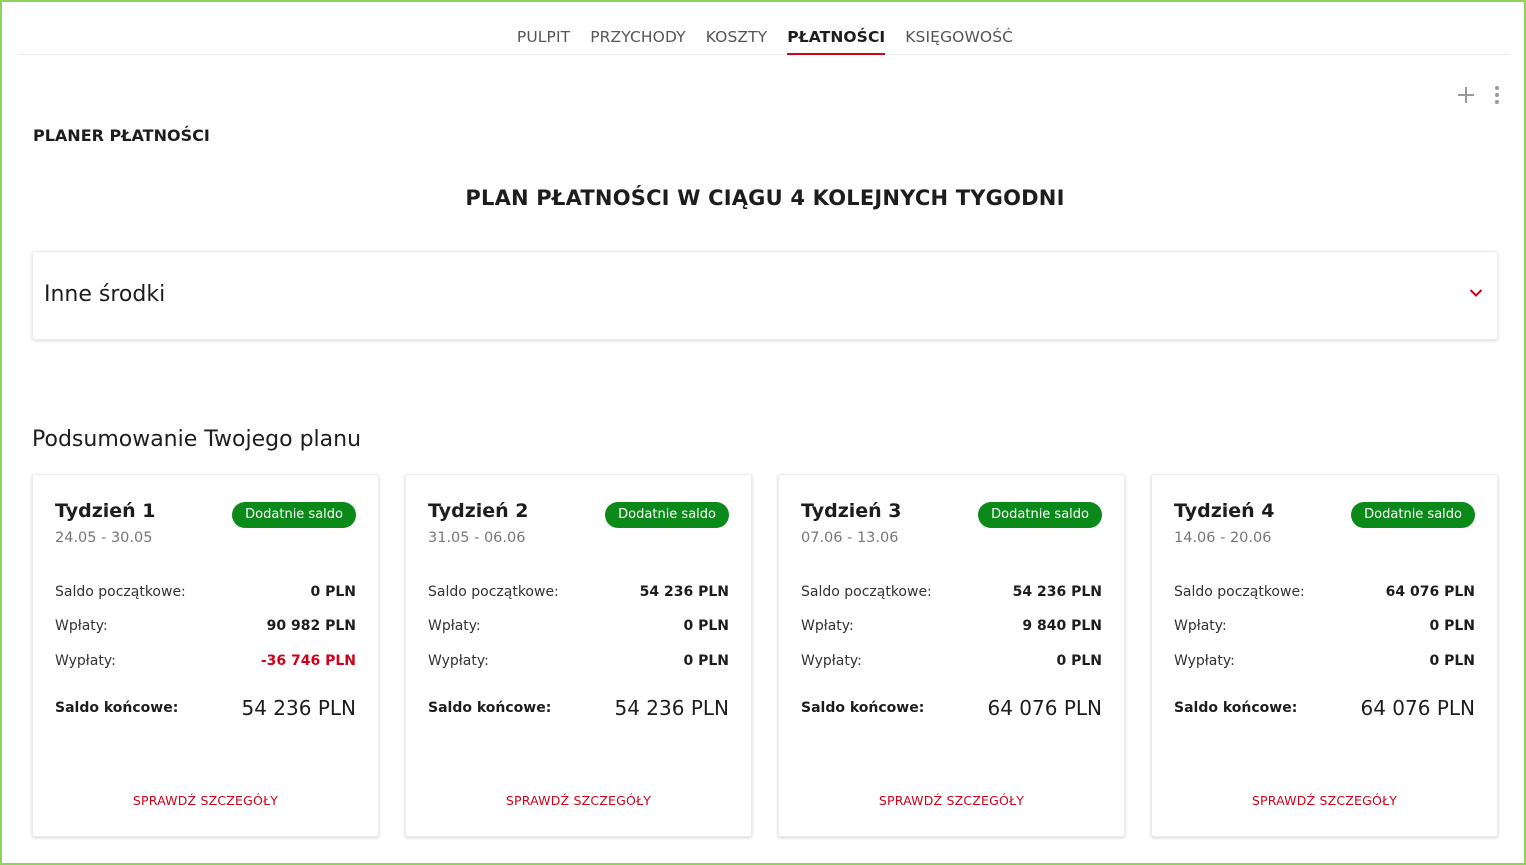 Image resolution: width=1526 pixels, height=865 pixels. I want to click on week-title: Tydzień 3, so click(851, 511).